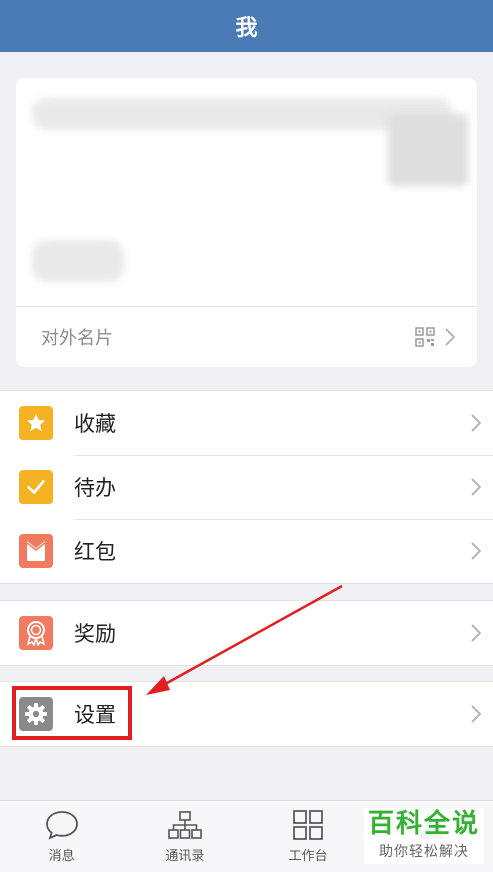  What do you see at coordinates (95, 488) in the screenshot?
I see `menu-label: 待办` at bounding box center [95, 488].